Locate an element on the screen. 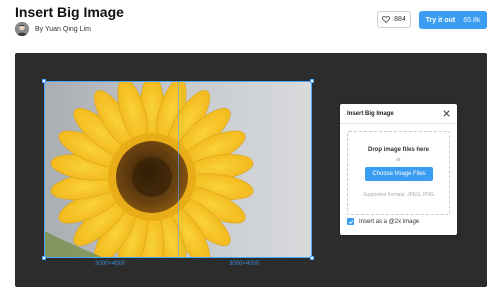 The height and width of the screenshot is (299, 500). try-it-out-label: Try it out is located at coordinates (440, 20).